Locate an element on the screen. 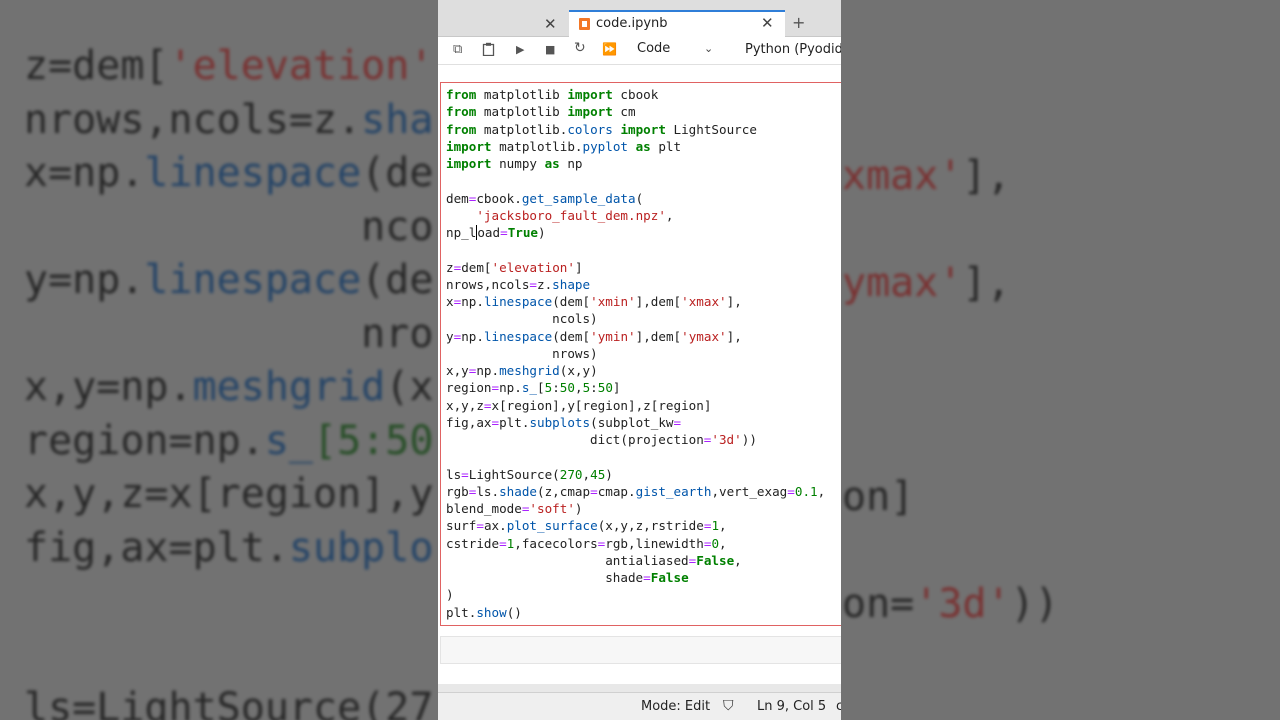  background-code-line: fig,ax=plt.subplo is located at coordinates (228, 549).